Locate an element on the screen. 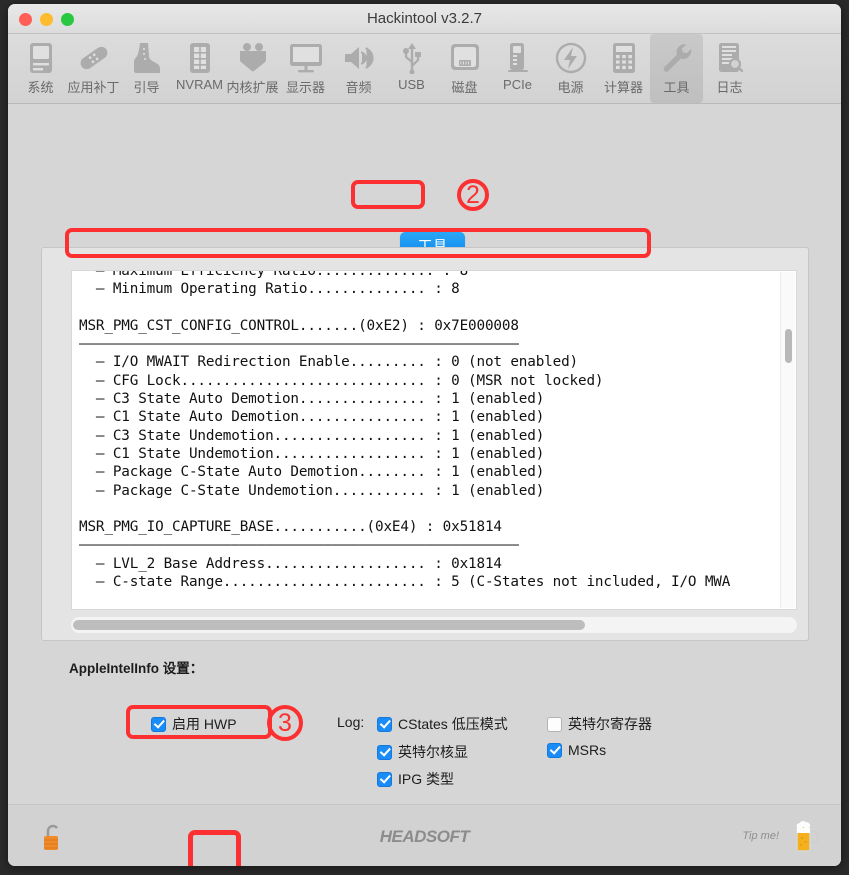  hwp-checkbox: 启用 HWP is located at coordinates (194, 724).